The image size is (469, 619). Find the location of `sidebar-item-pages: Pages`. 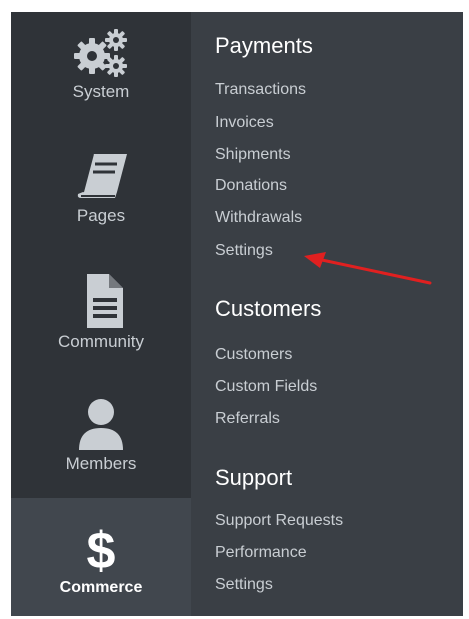

sidebar-item-pages: Pages is located at coordinates (101, 189).